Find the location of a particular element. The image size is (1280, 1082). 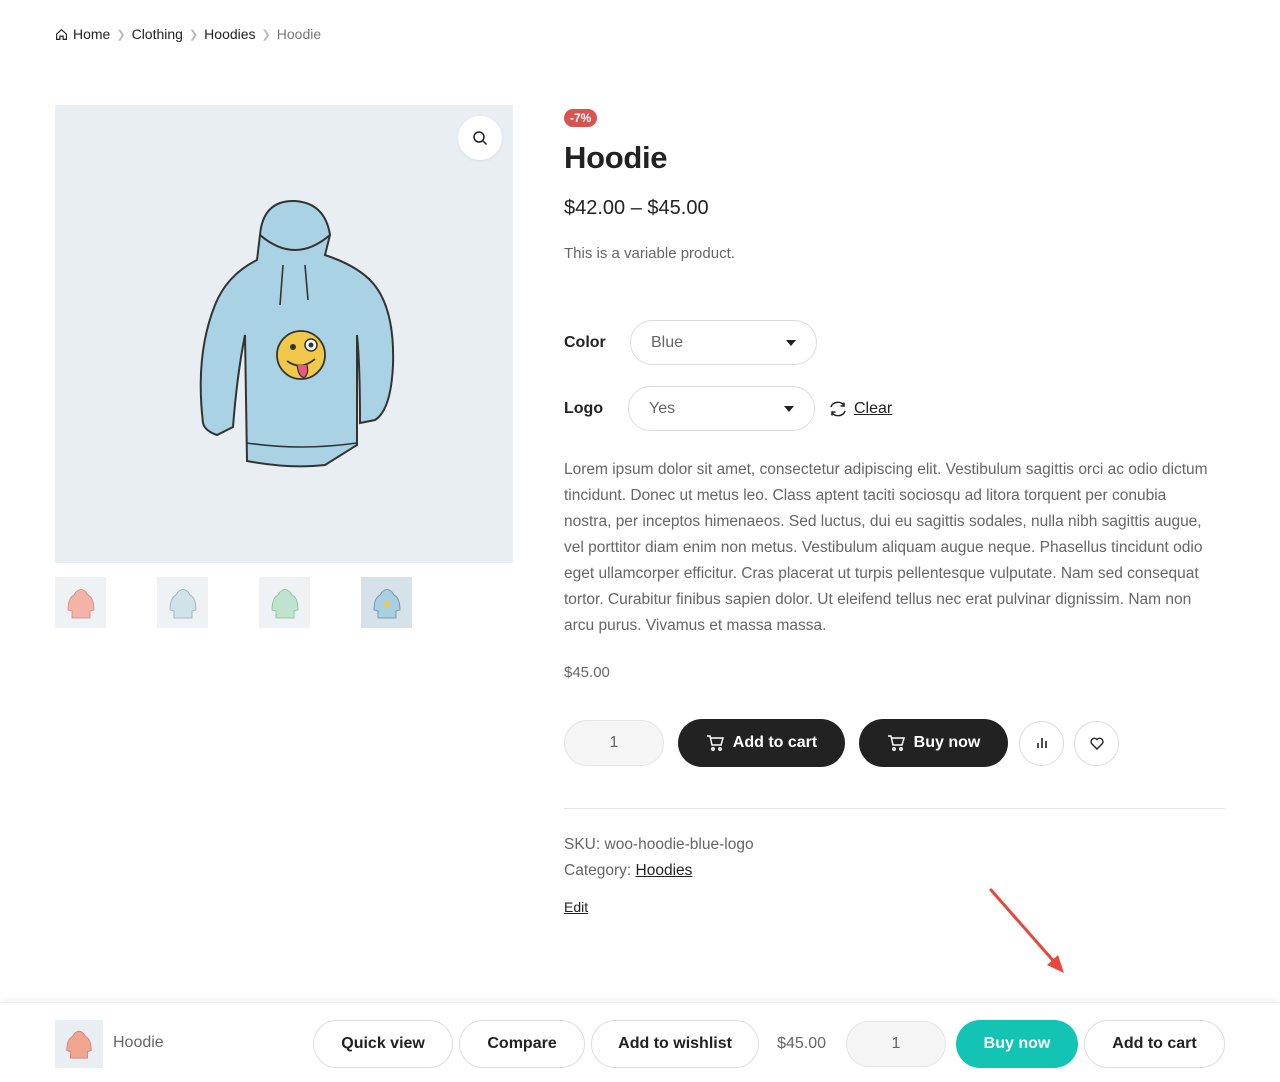

sticky-compare-button: Compare is located at coordinates (522, 1044).